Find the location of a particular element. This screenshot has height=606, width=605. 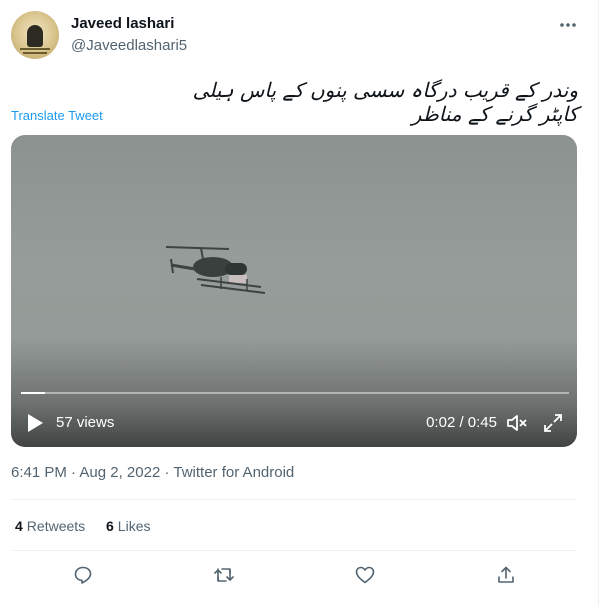

likes-count: 6 is located at coordinates (110, 526).